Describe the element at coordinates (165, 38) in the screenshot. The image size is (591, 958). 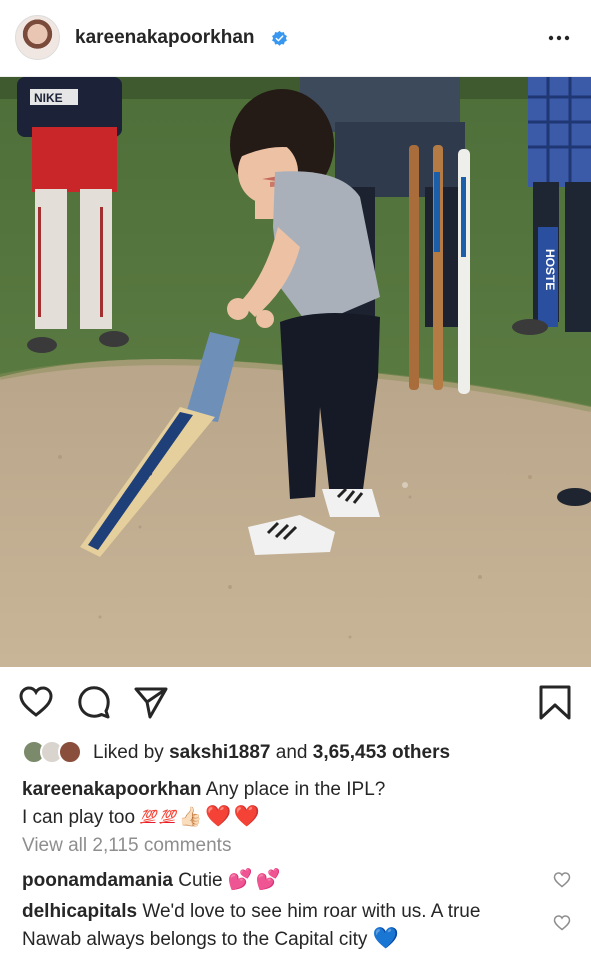
I see `post-username: kareenakapoorkhan` at that location.